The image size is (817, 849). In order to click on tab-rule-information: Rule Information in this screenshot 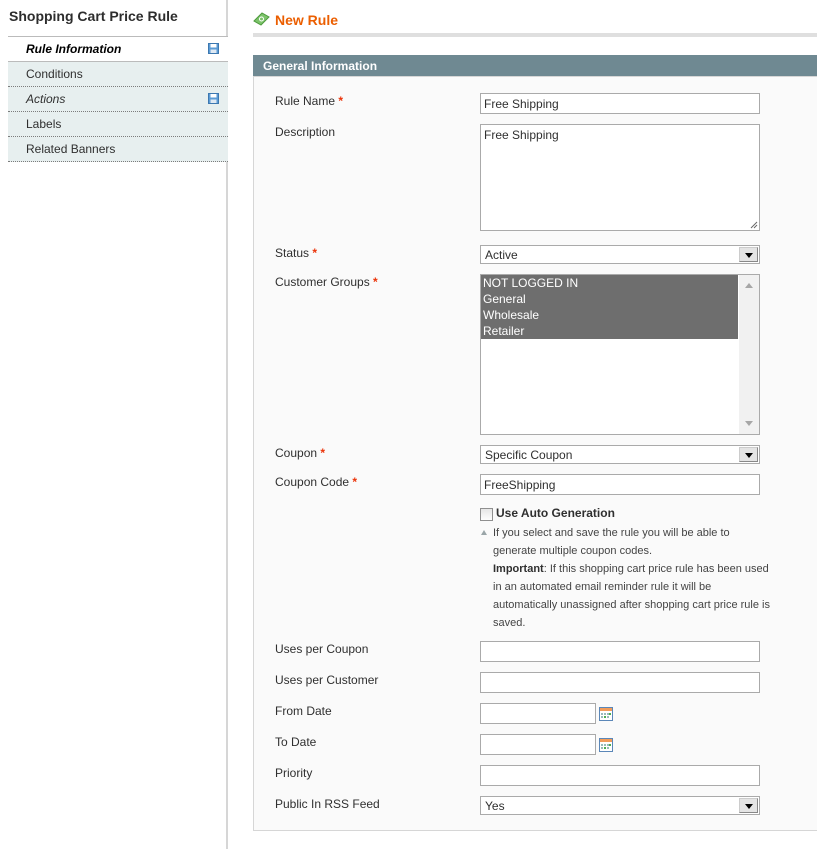, I will do `click(118, 49)`.